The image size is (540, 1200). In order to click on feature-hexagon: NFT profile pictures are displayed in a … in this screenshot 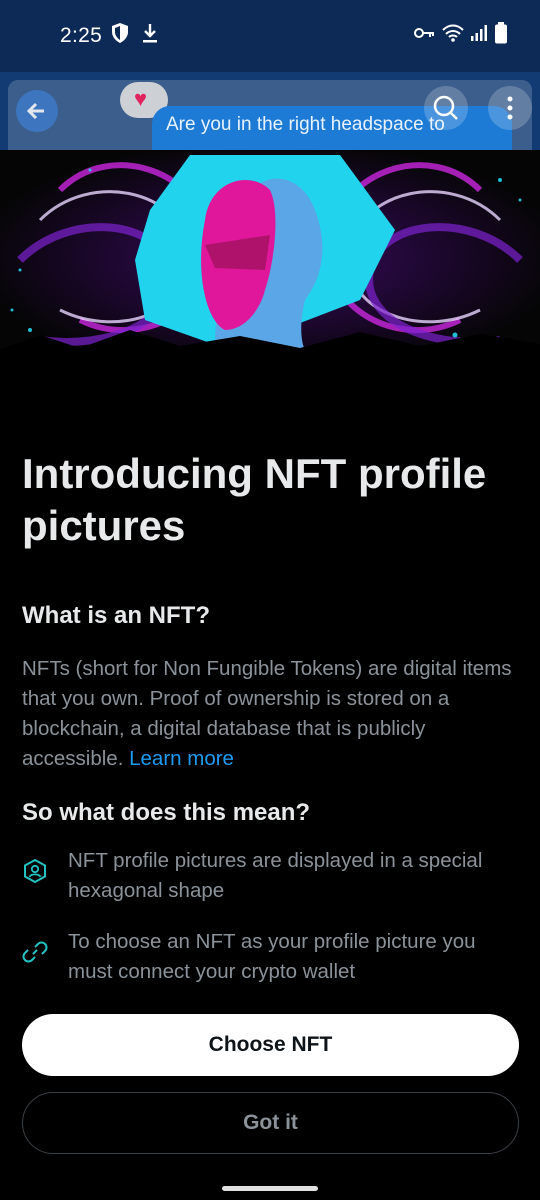, I will do `click(260, 876)`.